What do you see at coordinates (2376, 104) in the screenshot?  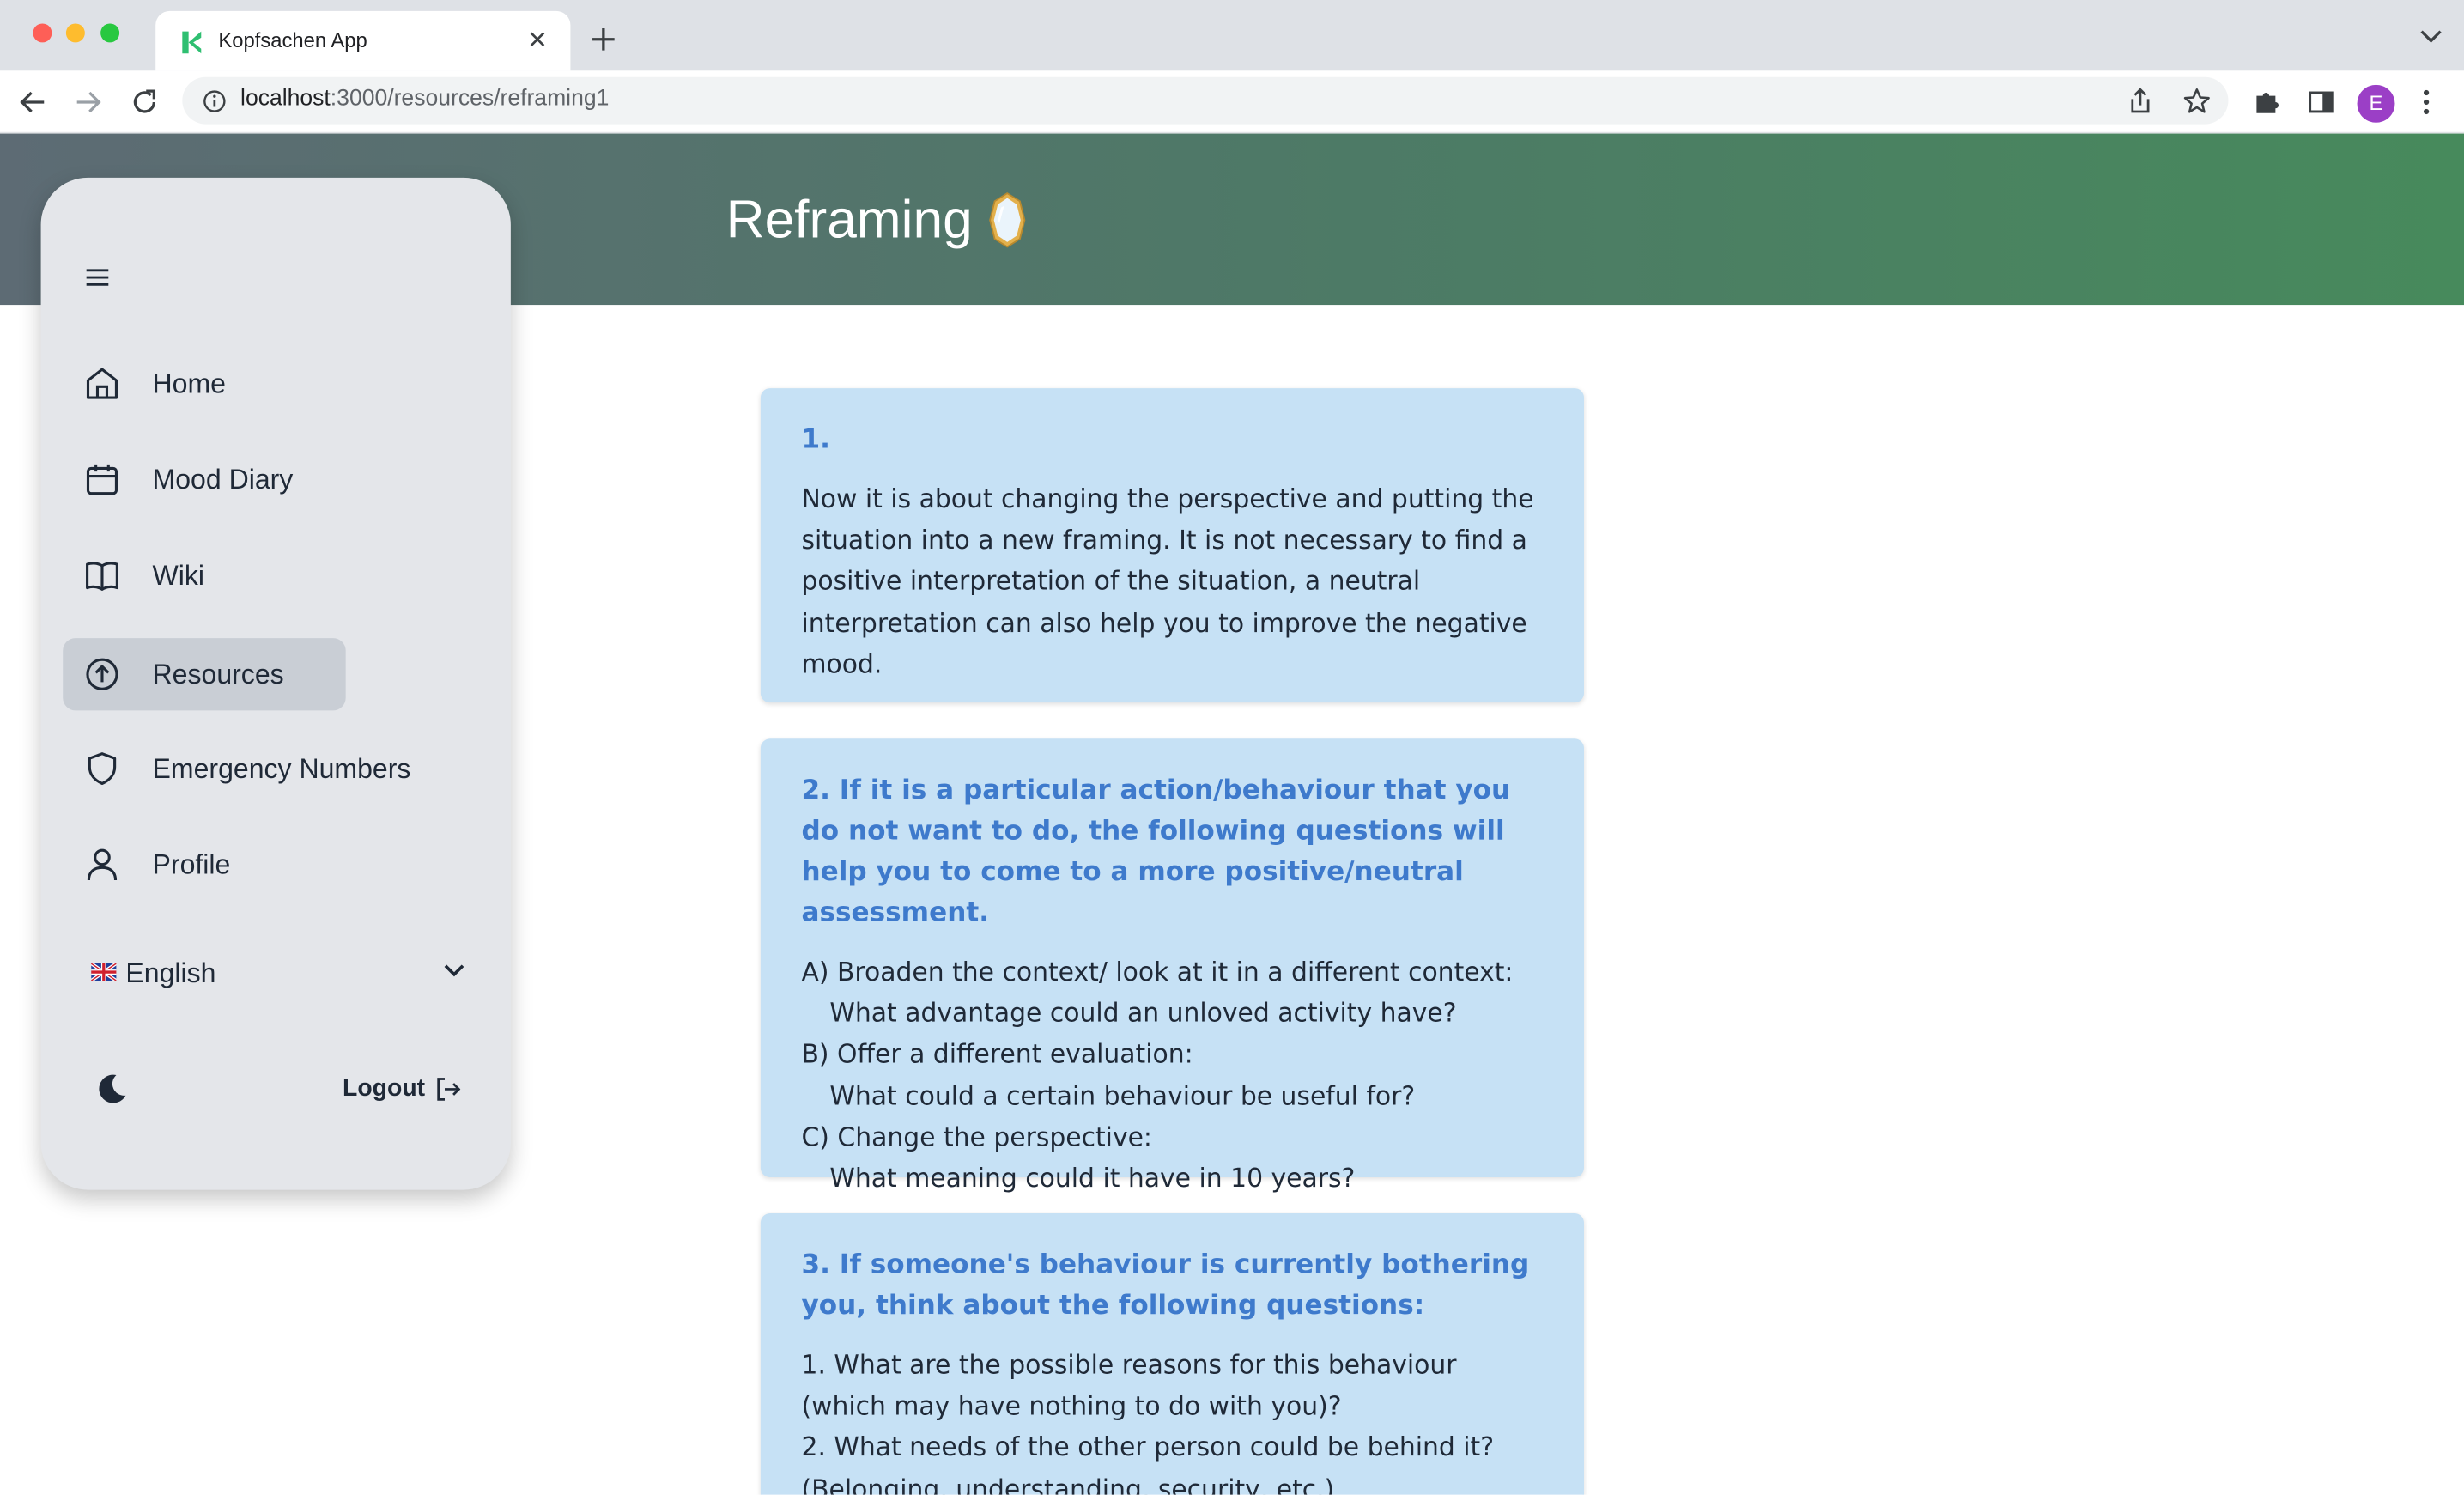 I see `profile-avatar: E` at bounding box center [2376, 104].